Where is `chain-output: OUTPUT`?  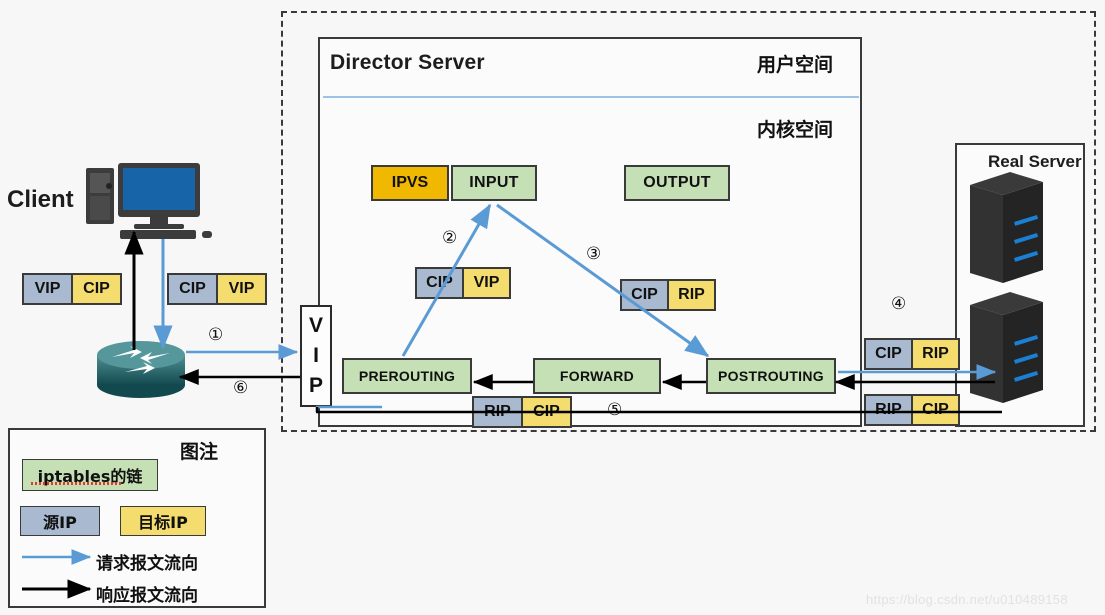
chain-output: OUTPUT is located at coordinates (677, 183).